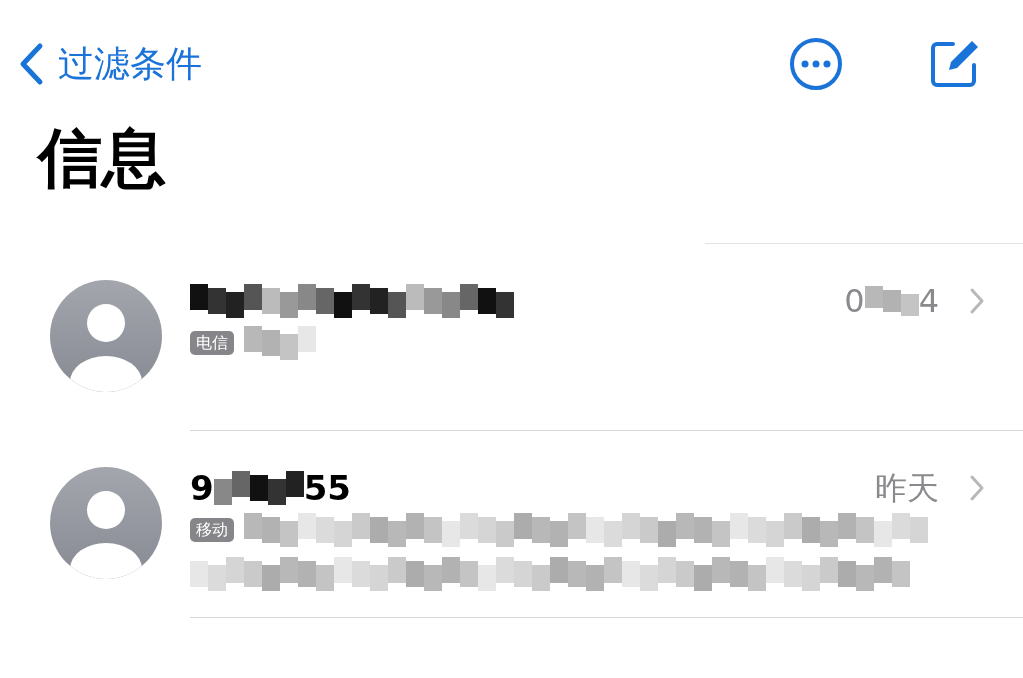 Image resolution: width=1023 pixels, height=678 pixels. I want to click on back-button: 过滤条件, so click(110, 64).